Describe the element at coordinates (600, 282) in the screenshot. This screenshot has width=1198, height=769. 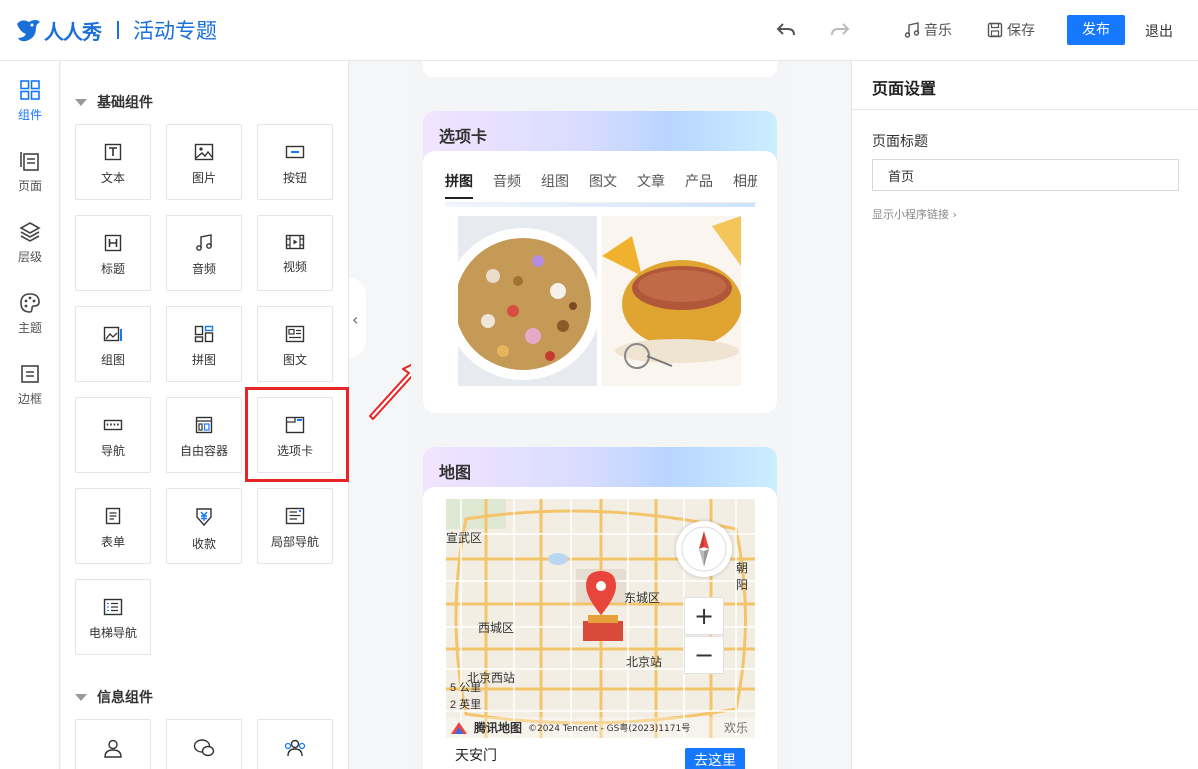
I see `tabs-block-body: 拼图 音频 组图 图文 文章 产品 相册` at that location.